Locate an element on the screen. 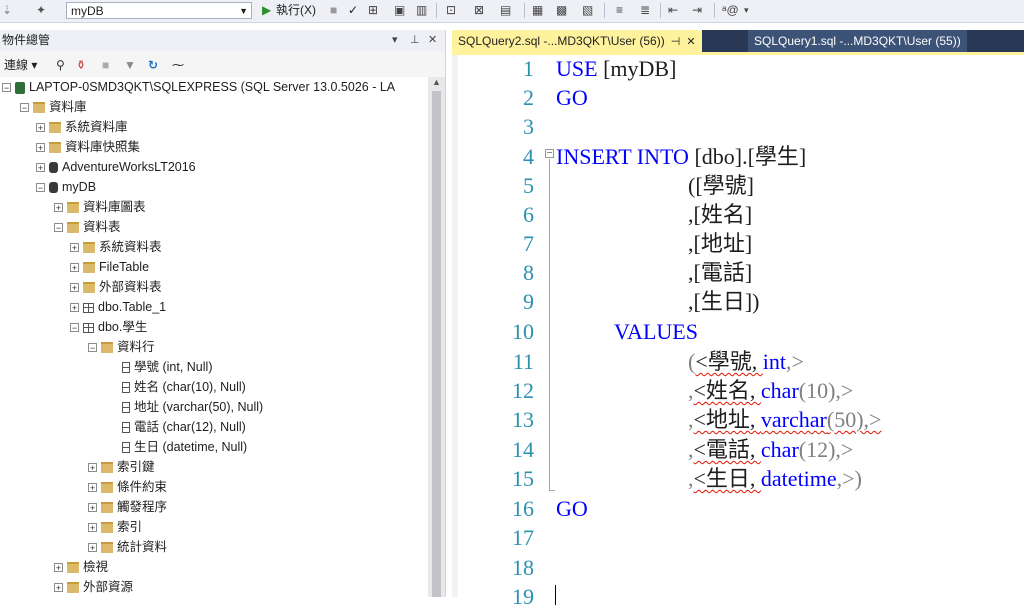  tree-node-external-tables: + 外部資料表 is located at coordinates (116, 287).